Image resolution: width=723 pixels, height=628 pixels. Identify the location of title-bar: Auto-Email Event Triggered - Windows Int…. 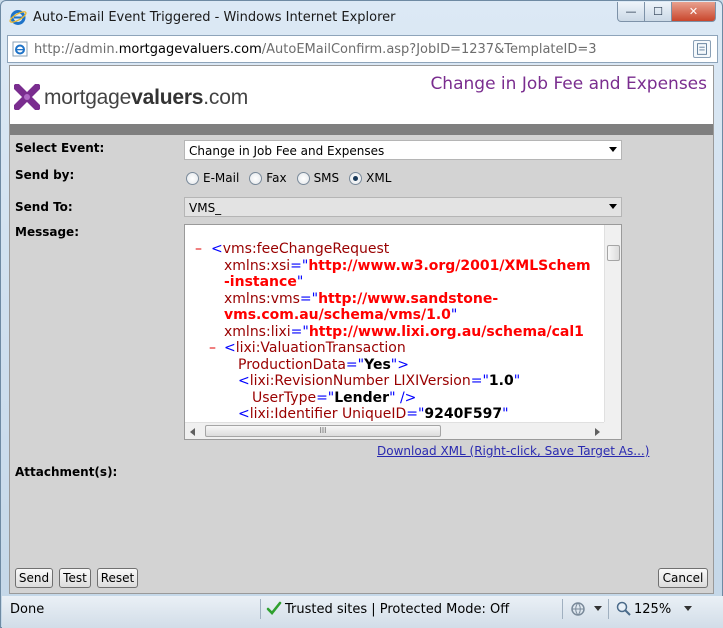
(361, 18).